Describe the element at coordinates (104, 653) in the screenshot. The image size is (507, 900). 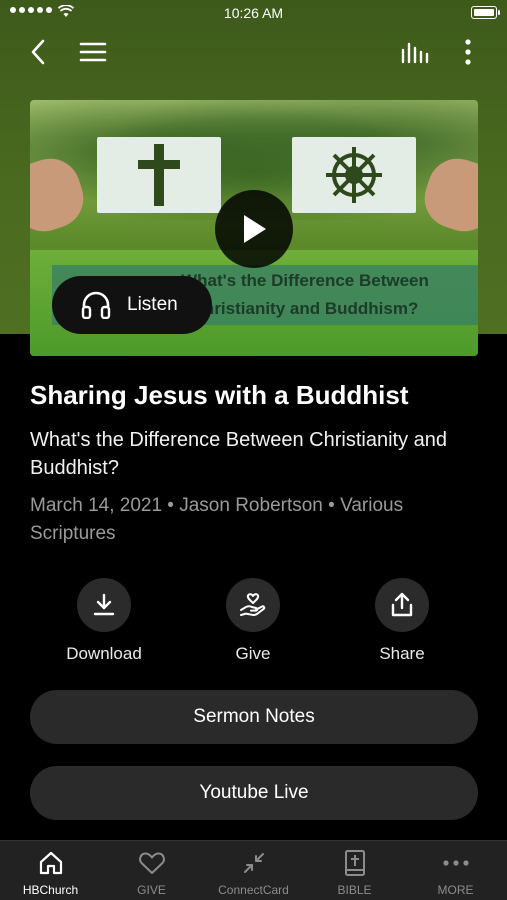
I see `download-label: Download` at that location.